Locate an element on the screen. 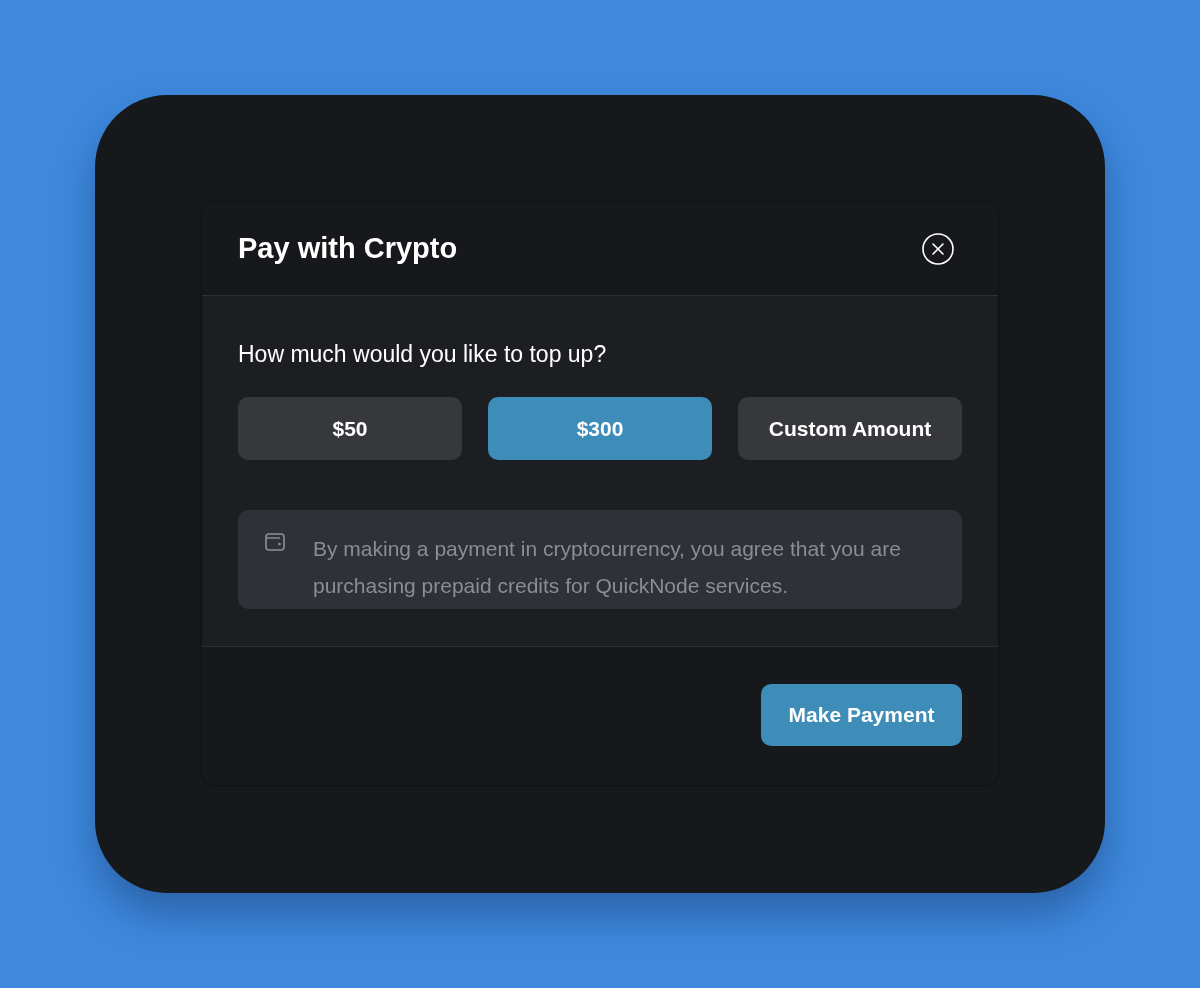 The width and height of the screenshot is (1200, 988). question-text: How much would you like to top up? is located at coordinates (423, 354).